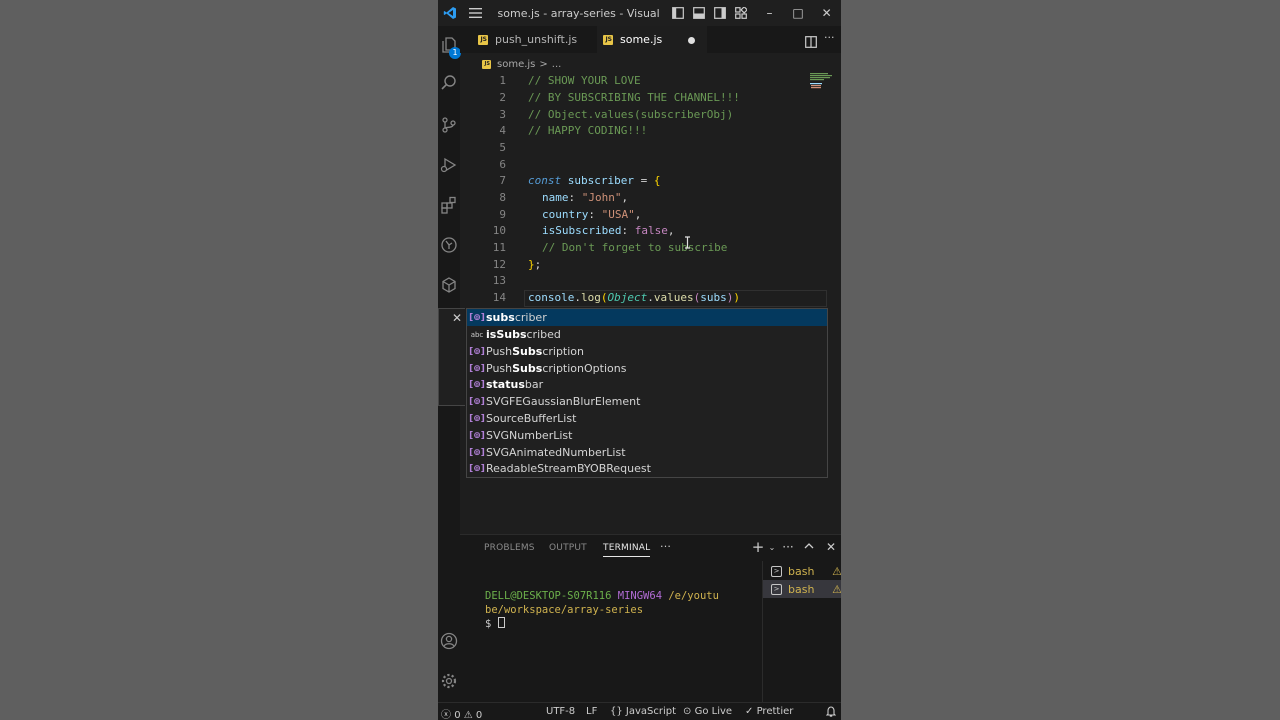  Describe the element at coordinates (776, 589) in the screenshot. I see `terminal-icon: >` at that location.